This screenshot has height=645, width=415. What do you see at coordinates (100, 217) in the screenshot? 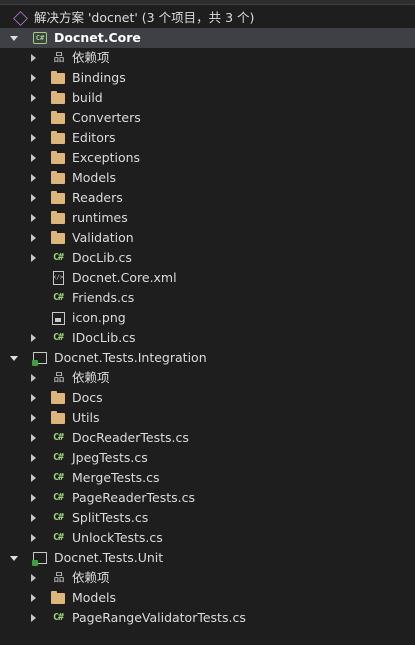
I see `item-label: runtimes` at bounding box center [100, 217].